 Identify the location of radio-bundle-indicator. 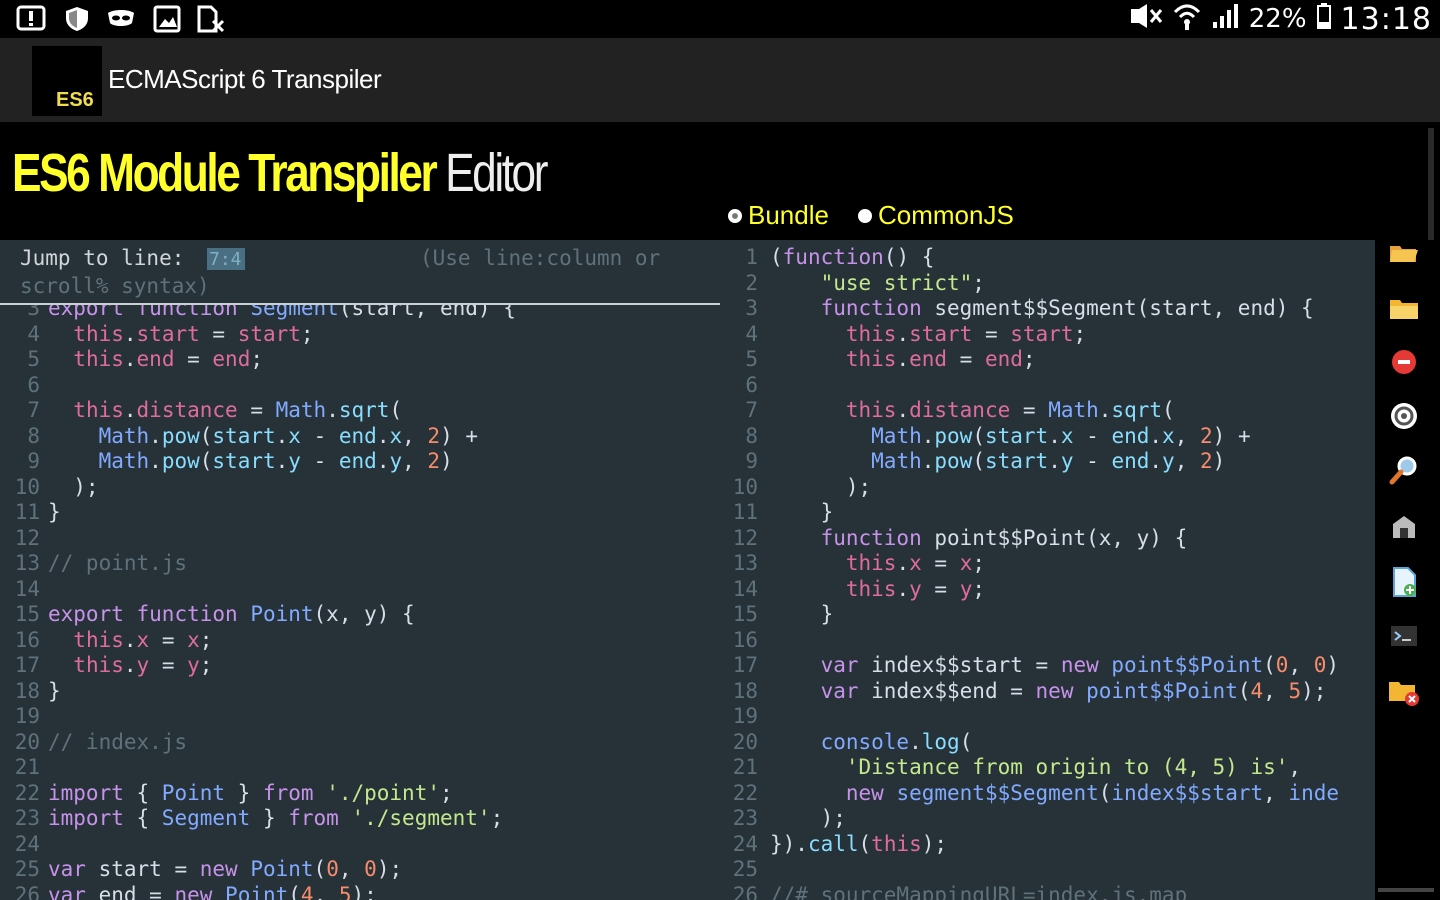
(735, 215).